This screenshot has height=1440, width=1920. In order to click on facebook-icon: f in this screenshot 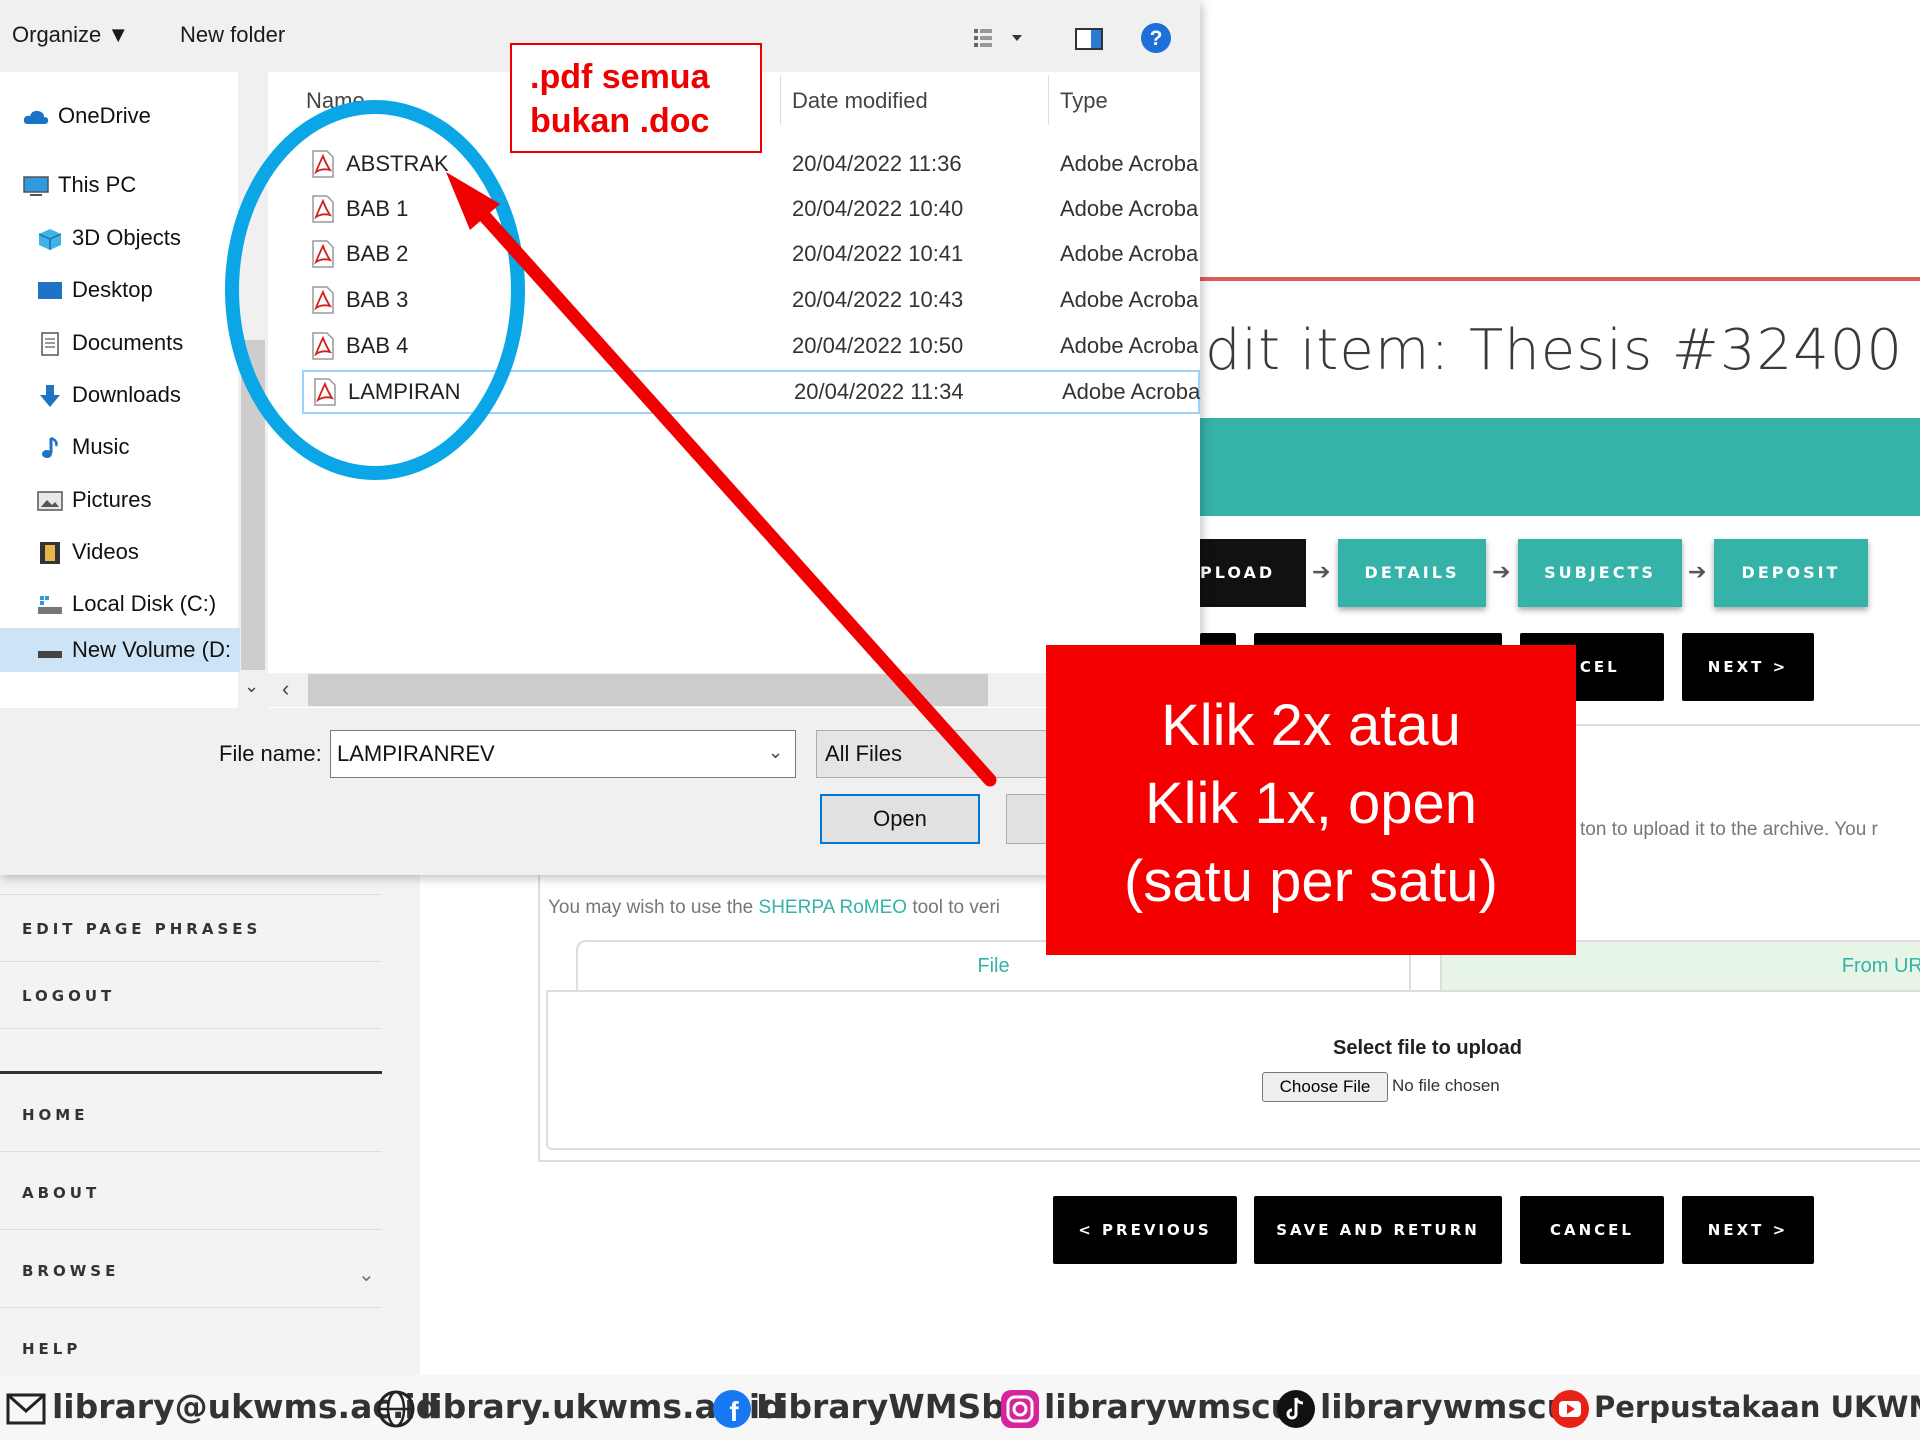, I will do `click(732, 1409)`.